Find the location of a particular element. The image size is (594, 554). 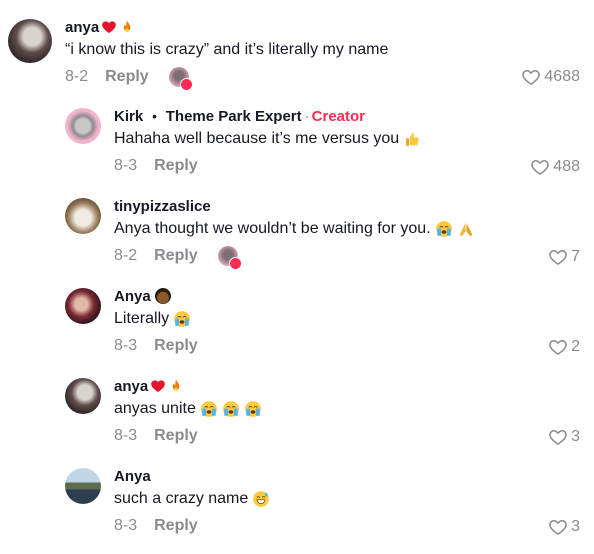

creator-badge: Creator is located at coordinates (338, 116).